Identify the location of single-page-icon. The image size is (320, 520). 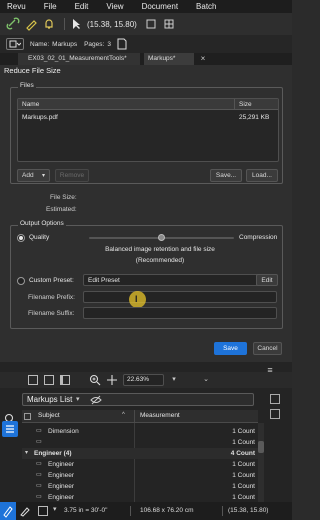
(33, 380).